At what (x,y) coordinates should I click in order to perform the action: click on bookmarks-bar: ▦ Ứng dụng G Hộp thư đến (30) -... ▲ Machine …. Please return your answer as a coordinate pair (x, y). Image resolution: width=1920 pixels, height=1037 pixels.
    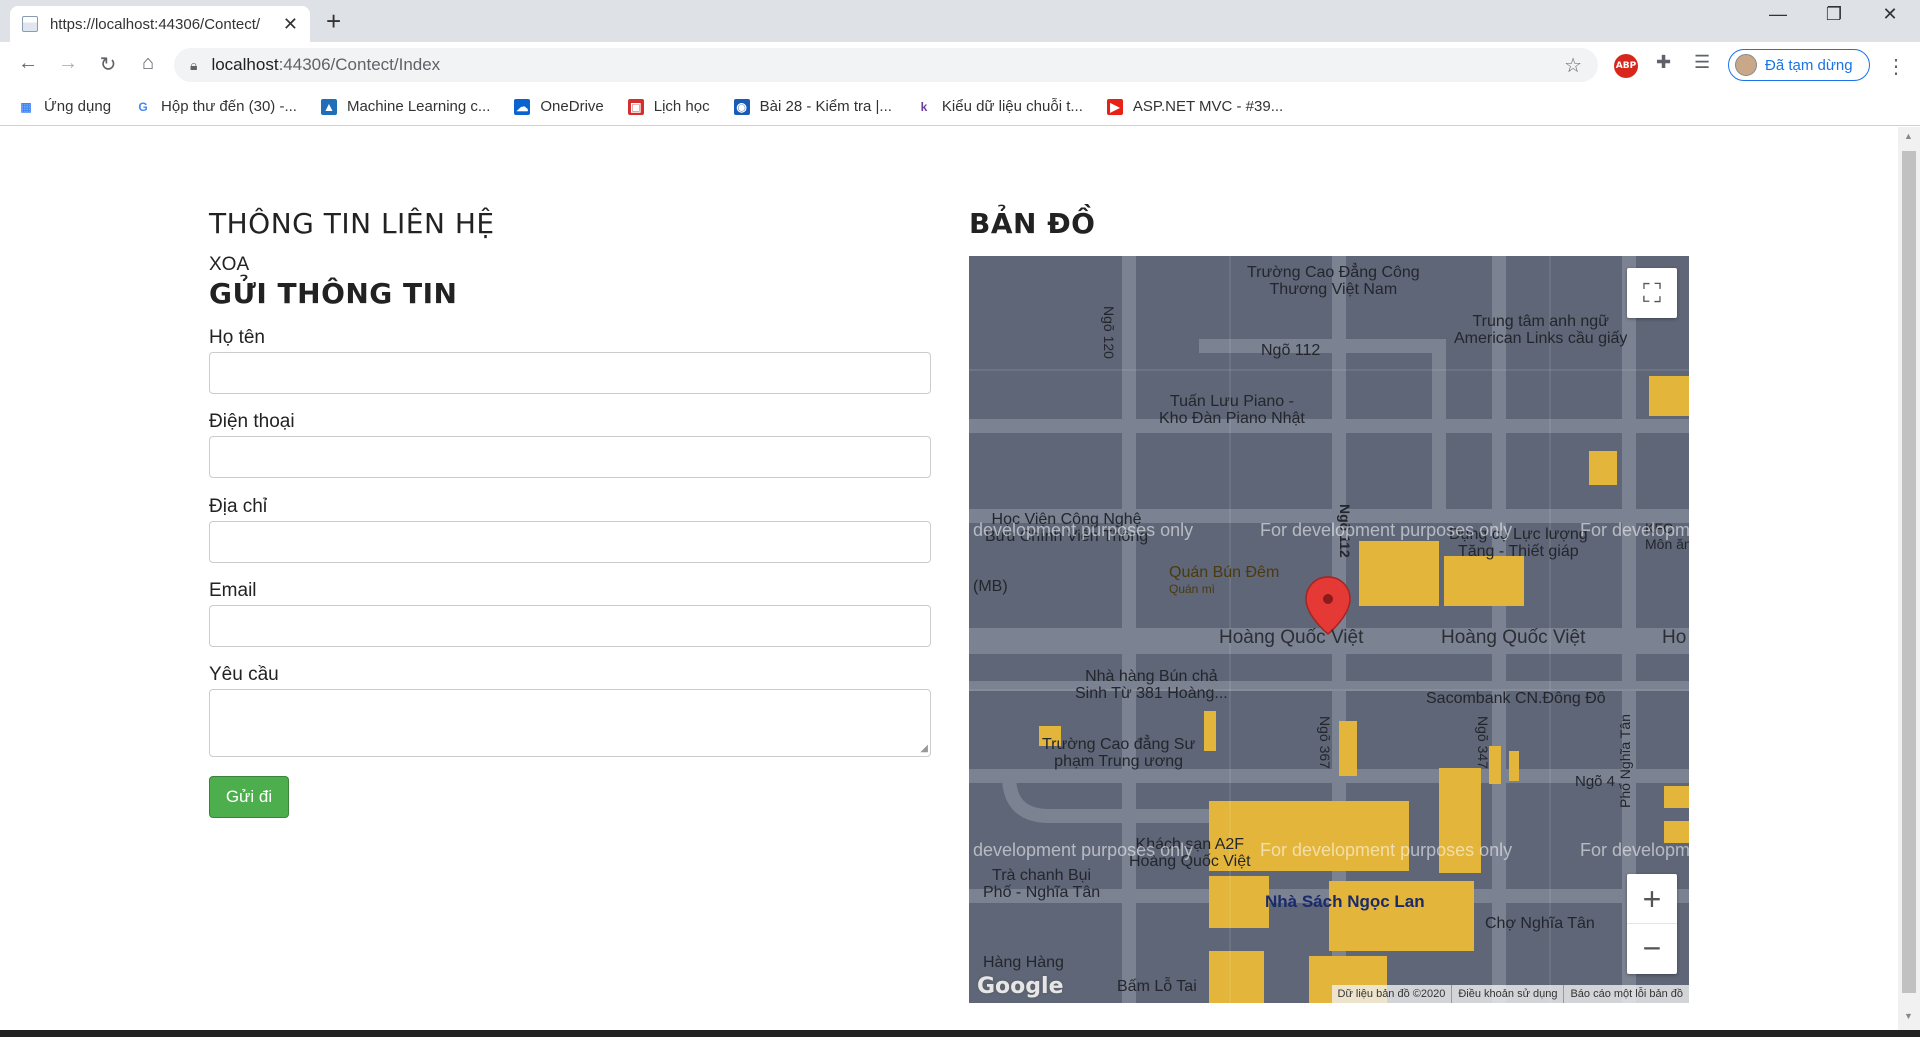
    Looking at the image, I should click on (960, 107).